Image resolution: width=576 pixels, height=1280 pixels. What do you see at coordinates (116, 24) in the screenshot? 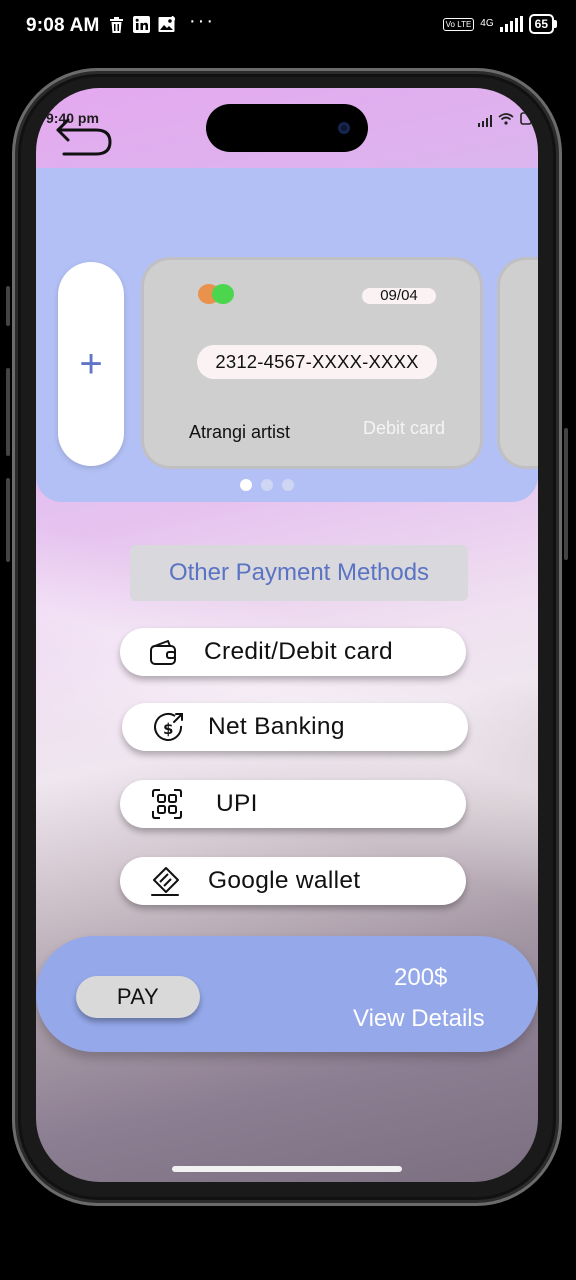
I see `delete-icon` at bounding box center [116, 24].